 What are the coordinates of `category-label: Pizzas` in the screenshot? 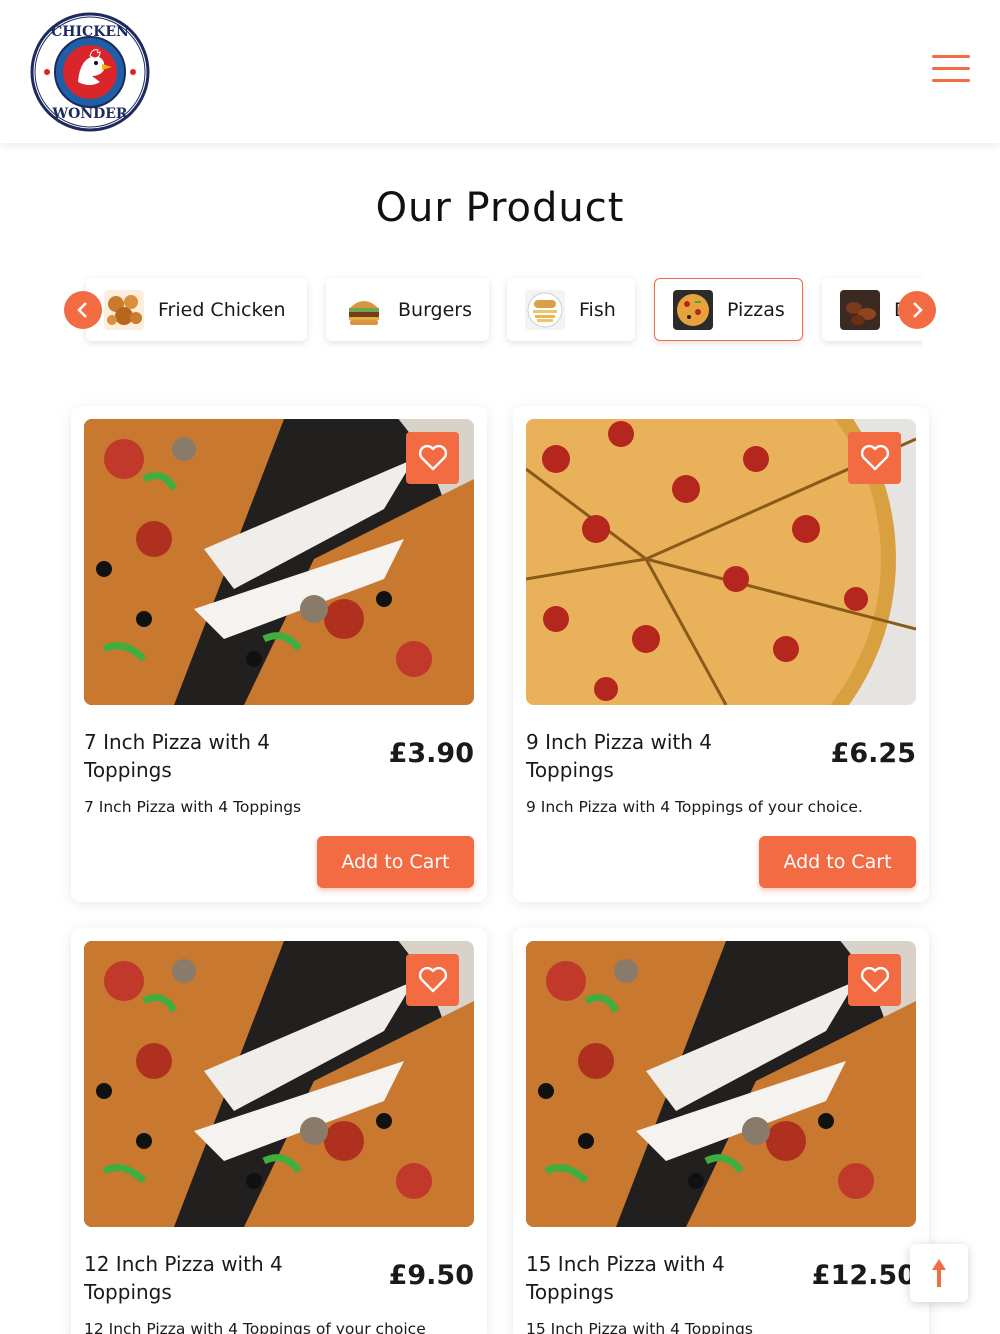 It's located at (756, 309).